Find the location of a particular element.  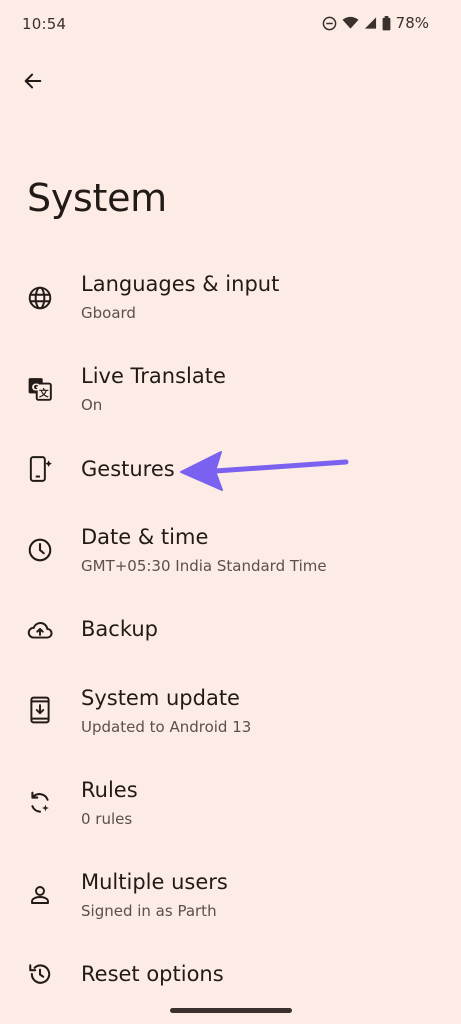

setting-subtitle: 0 rules is located at coordinates (107, 819).